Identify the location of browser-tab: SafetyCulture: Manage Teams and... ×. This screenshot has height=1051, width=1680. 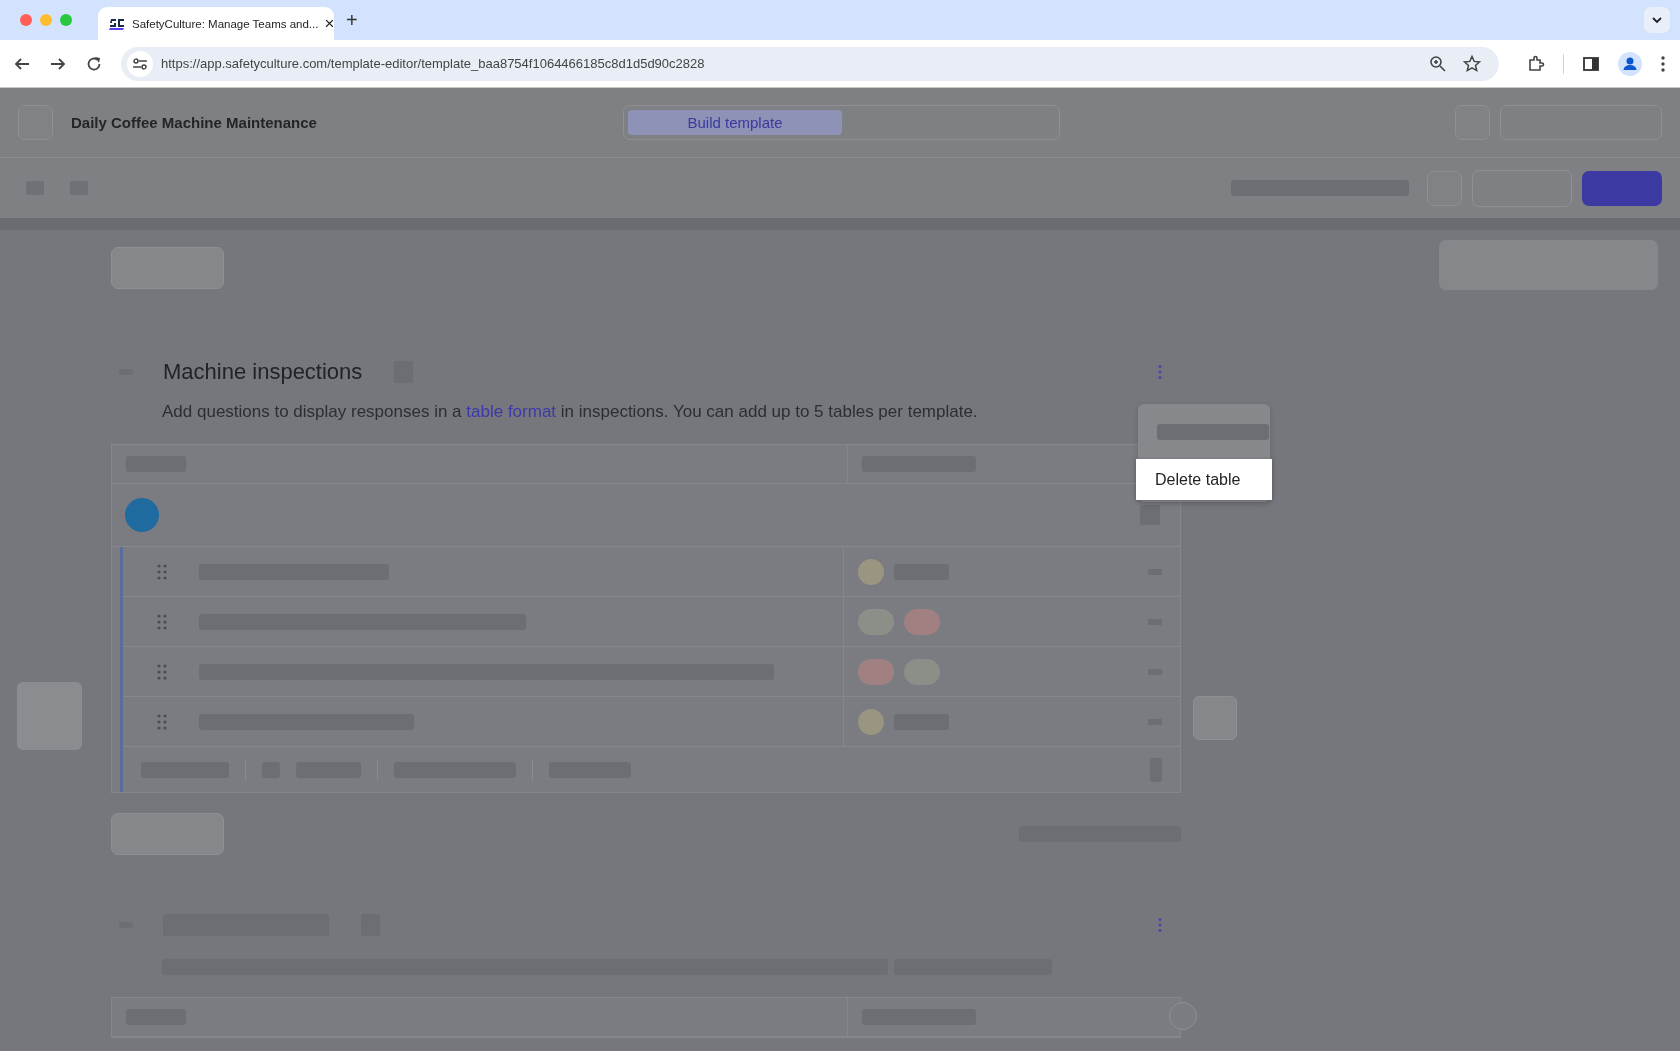
(216, 23).